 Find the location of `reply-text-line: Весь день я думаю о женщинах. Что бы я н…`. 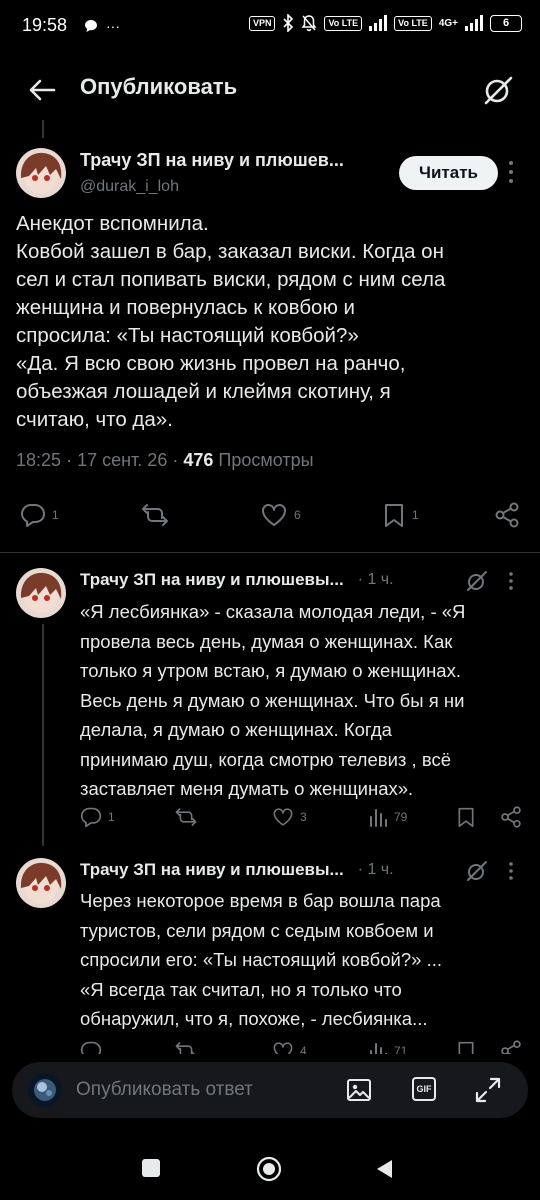

reply-text-line: Весь день я думаю о женщинах. Что бы я н… is located at coordinates (272, 700).